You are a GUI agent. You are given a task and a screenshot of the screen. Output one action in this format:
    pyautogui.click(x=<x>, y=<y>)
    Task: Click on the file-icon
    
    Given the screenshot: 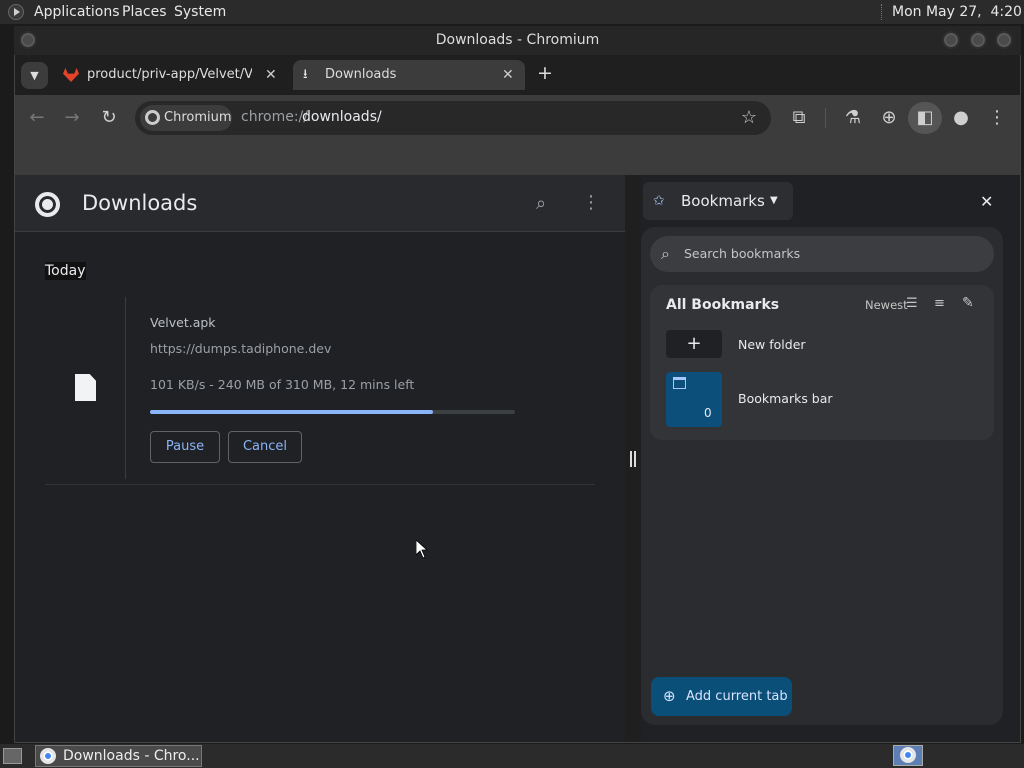 What is the action you would take?
    pyautogui.click(x=85, y=387)
    